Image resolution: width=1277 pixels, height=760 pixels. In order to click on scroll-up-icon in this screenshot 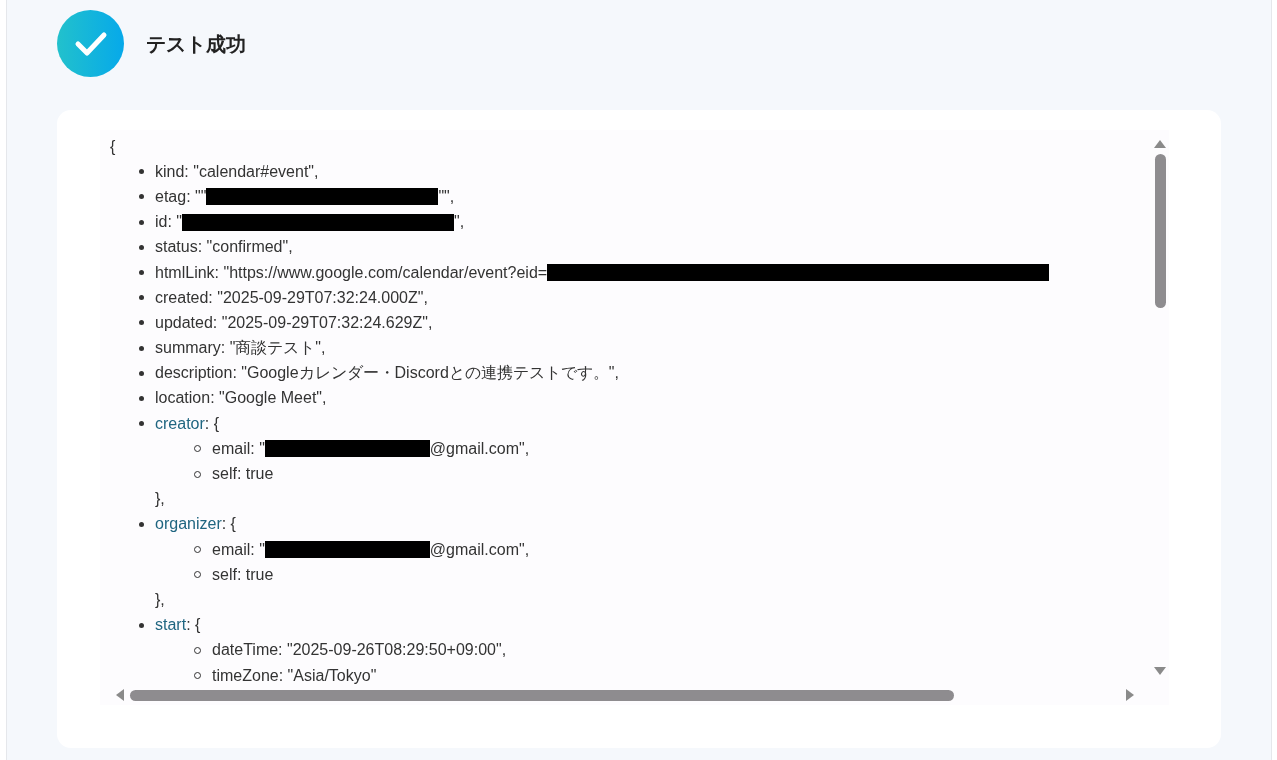, I will do `click(1160, 144)`.